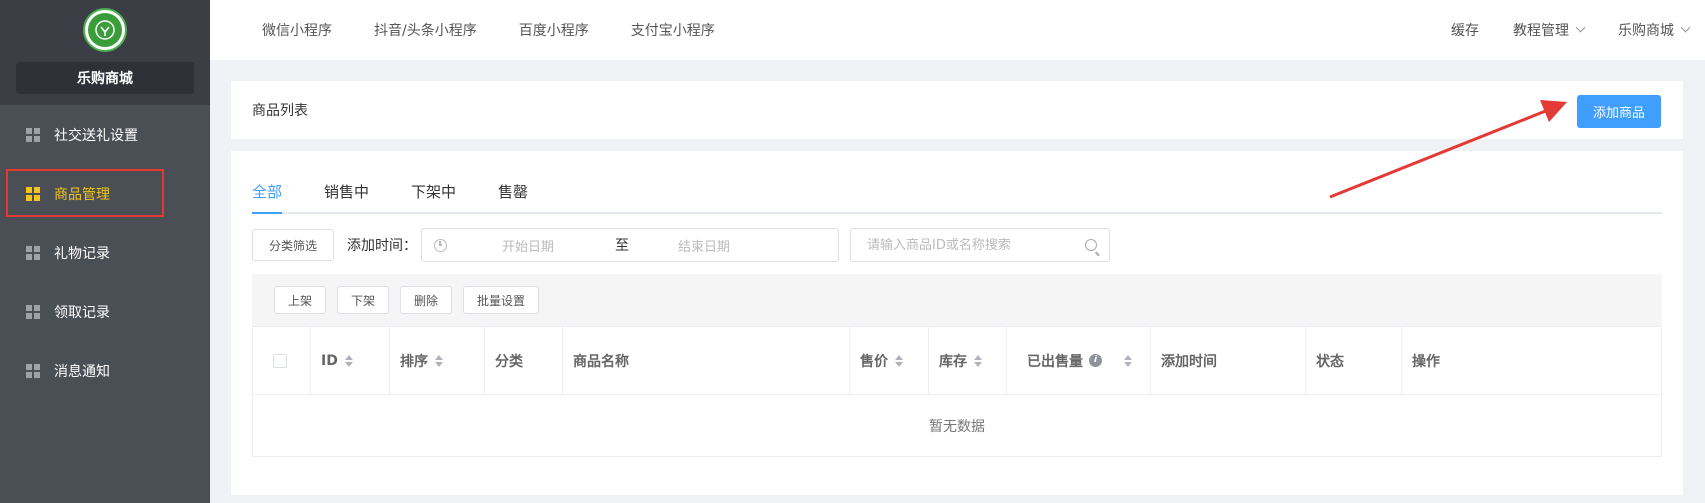 The width and height of the screenshot is (1705, 503). I want to click on cache-link: 缓存, so click(1465, 30).